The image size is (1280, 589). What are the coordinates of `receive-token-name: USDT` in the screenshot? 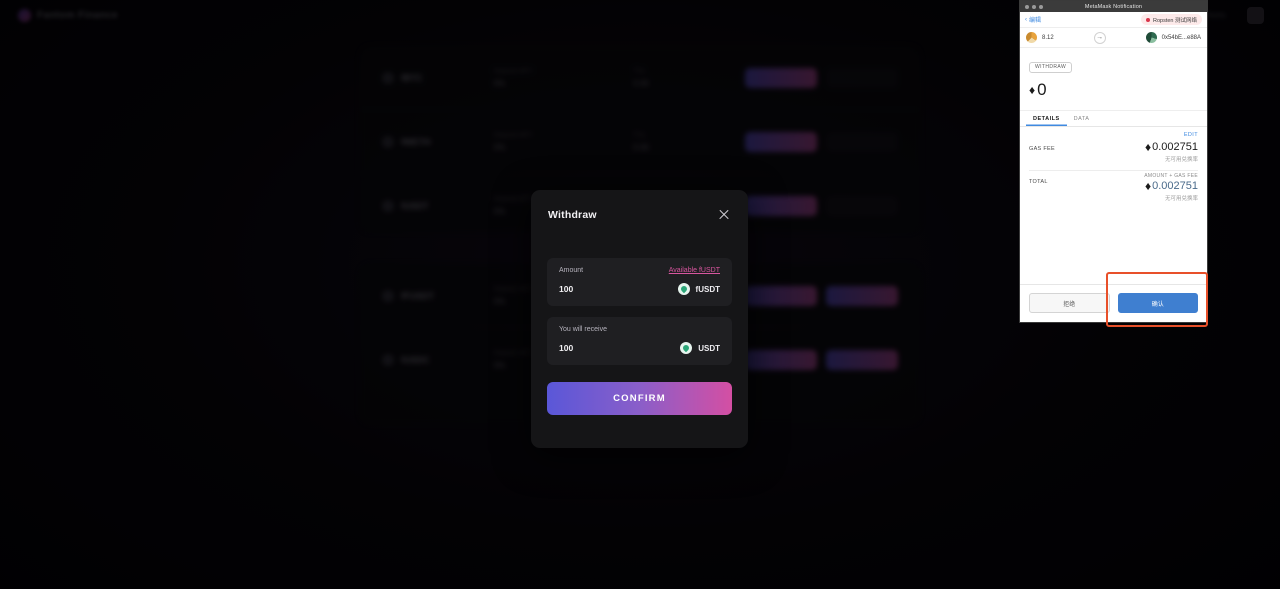 It's located at (709, 348).